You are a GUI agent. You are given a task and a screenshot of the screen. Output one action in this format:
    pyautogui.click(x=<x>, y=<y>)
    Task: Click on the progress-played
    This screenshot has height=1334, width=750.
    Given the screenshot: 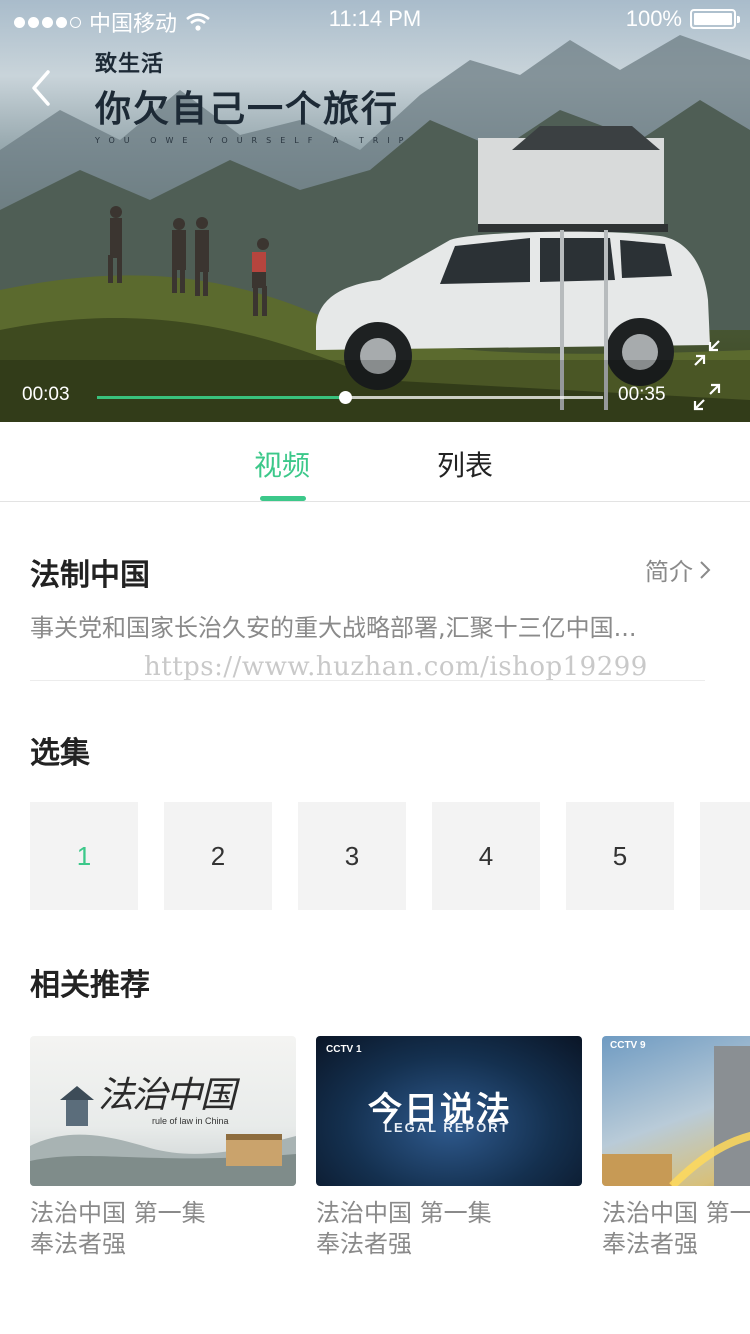 What is the action you would take?
    pyautogui.click(x=221, y=397)
    